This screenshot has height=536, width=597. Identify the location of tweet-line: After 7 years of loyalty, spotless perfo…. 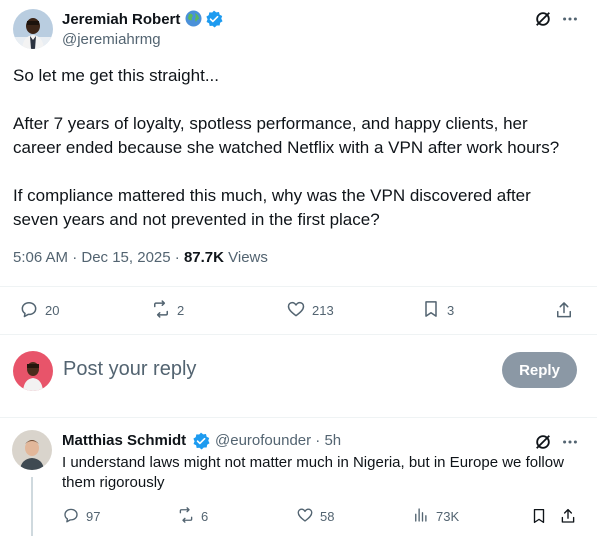
(270, 123).